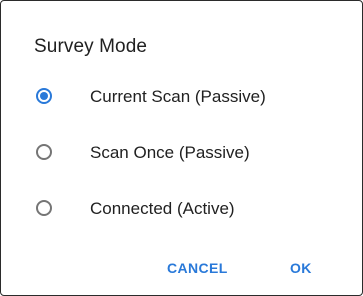 The width and height of the screenshot is (363, 296). Describe the element at coordinates (197, 268) in the screenshot. I see `cancel-button: CANCEL` at that location.